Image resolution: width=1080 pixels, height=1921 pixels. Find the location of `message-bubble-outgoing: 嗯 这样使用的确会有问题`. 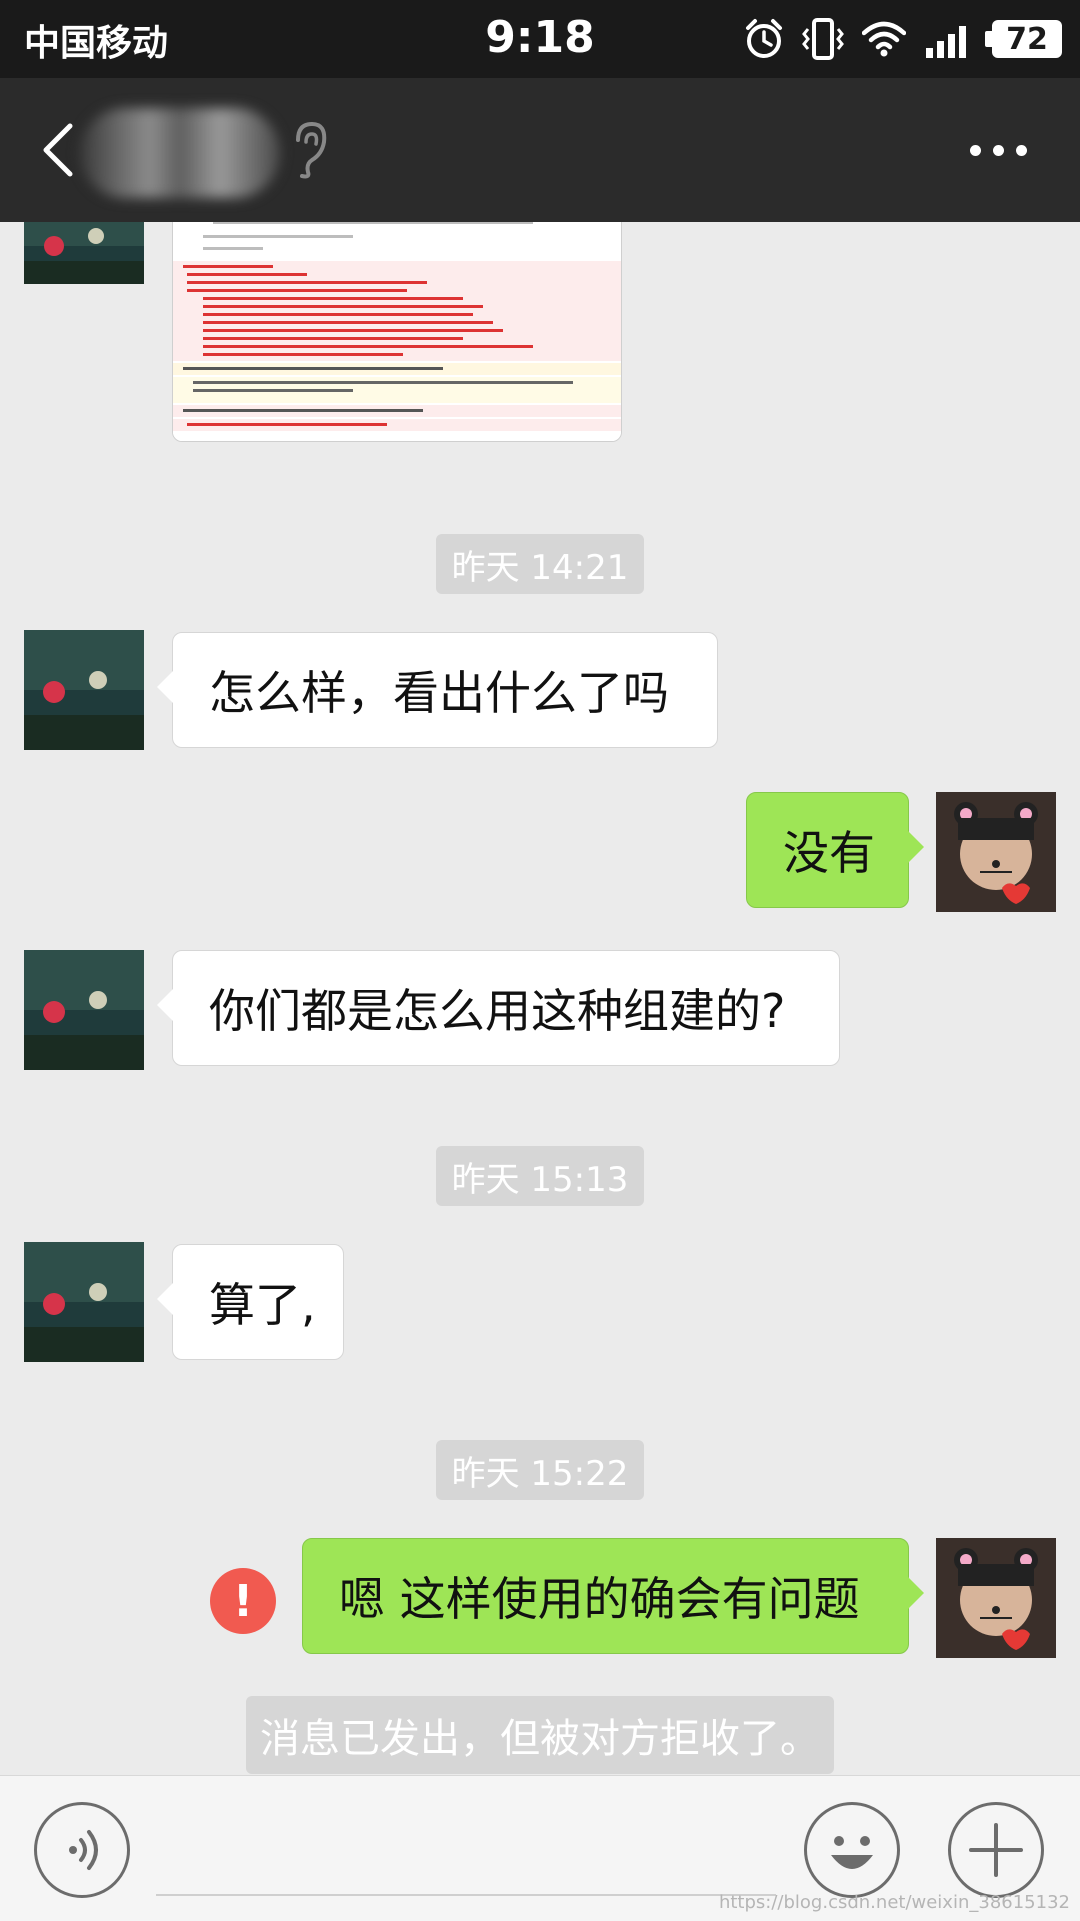

message-bubble-outgoing: 嗯 这样使用的确会有问题 is located at coordinates (613, 1596).